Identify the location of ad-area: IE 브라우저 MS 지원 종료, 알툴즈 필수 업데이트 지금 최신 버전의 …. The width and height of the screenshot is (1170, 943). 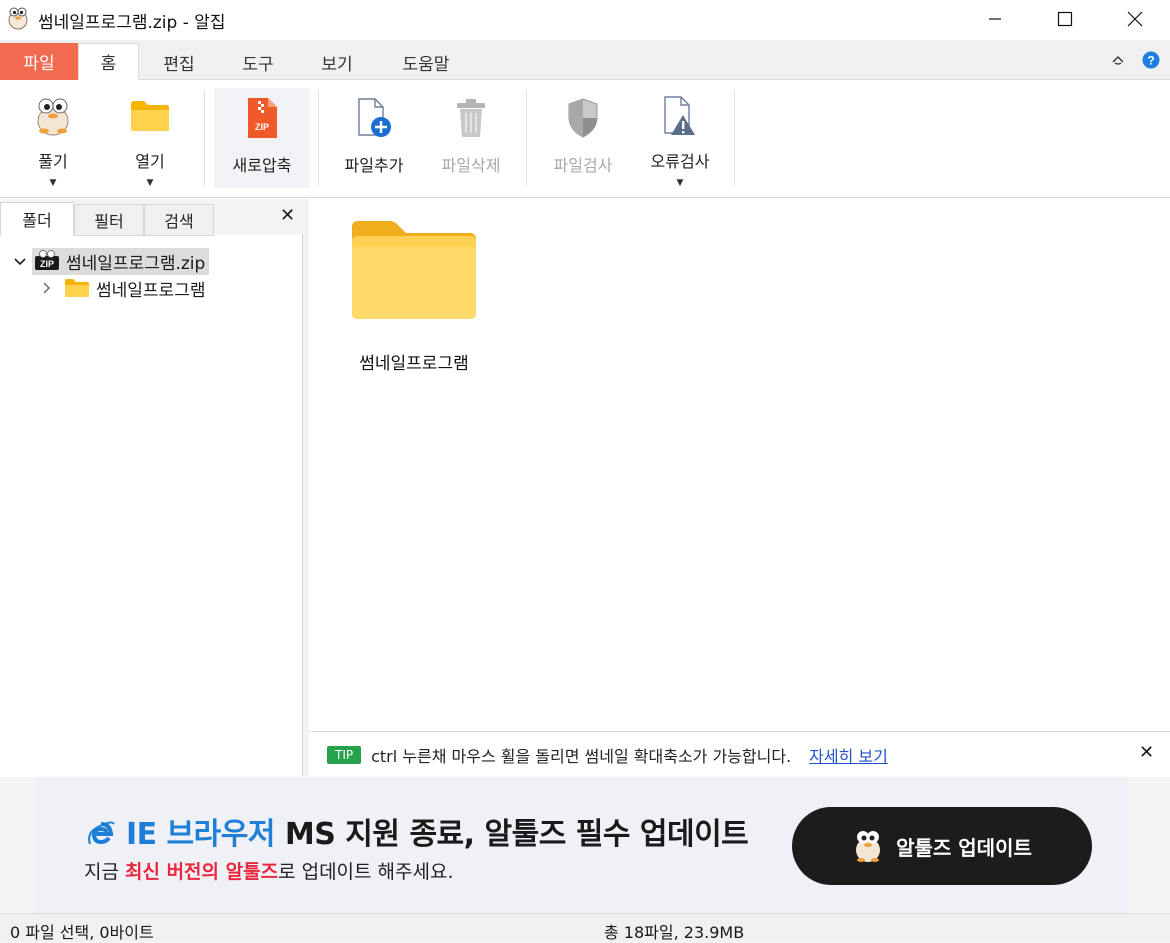
(585, 845).